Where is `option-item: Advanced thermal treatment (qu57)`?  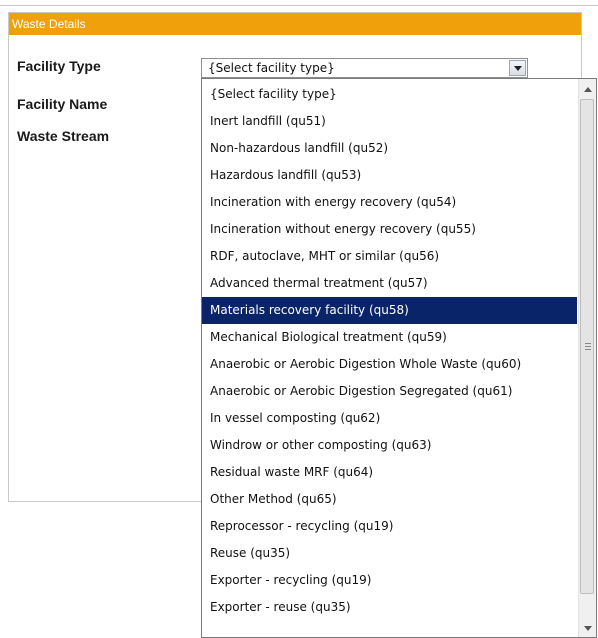 option-item: Advanced thermal treatment (qu57) is located at coordinates (389, 283).